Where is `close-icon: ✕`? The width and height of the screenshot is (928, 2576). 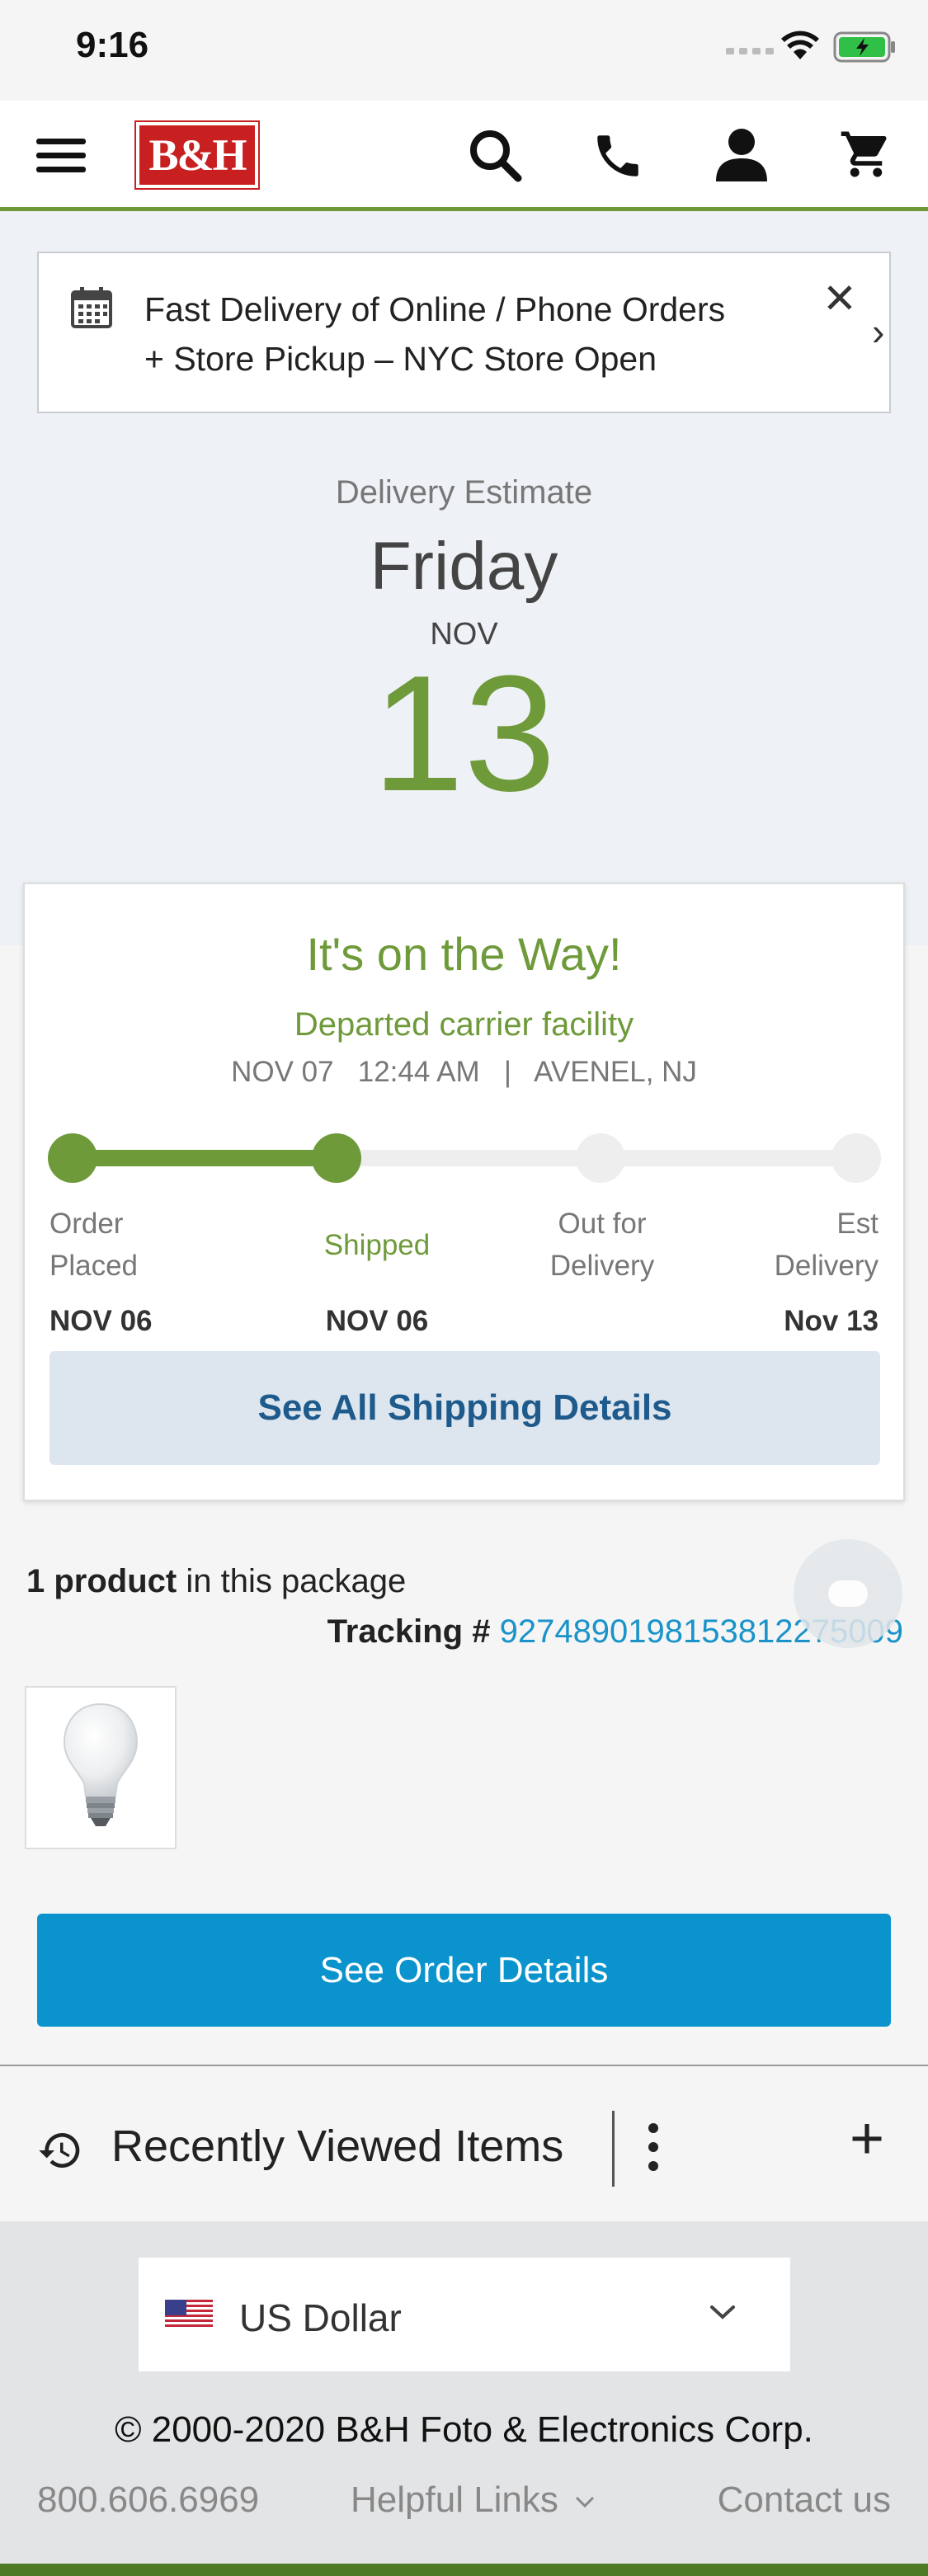
close-icon: ✕ is located at coordinates (839, 299).